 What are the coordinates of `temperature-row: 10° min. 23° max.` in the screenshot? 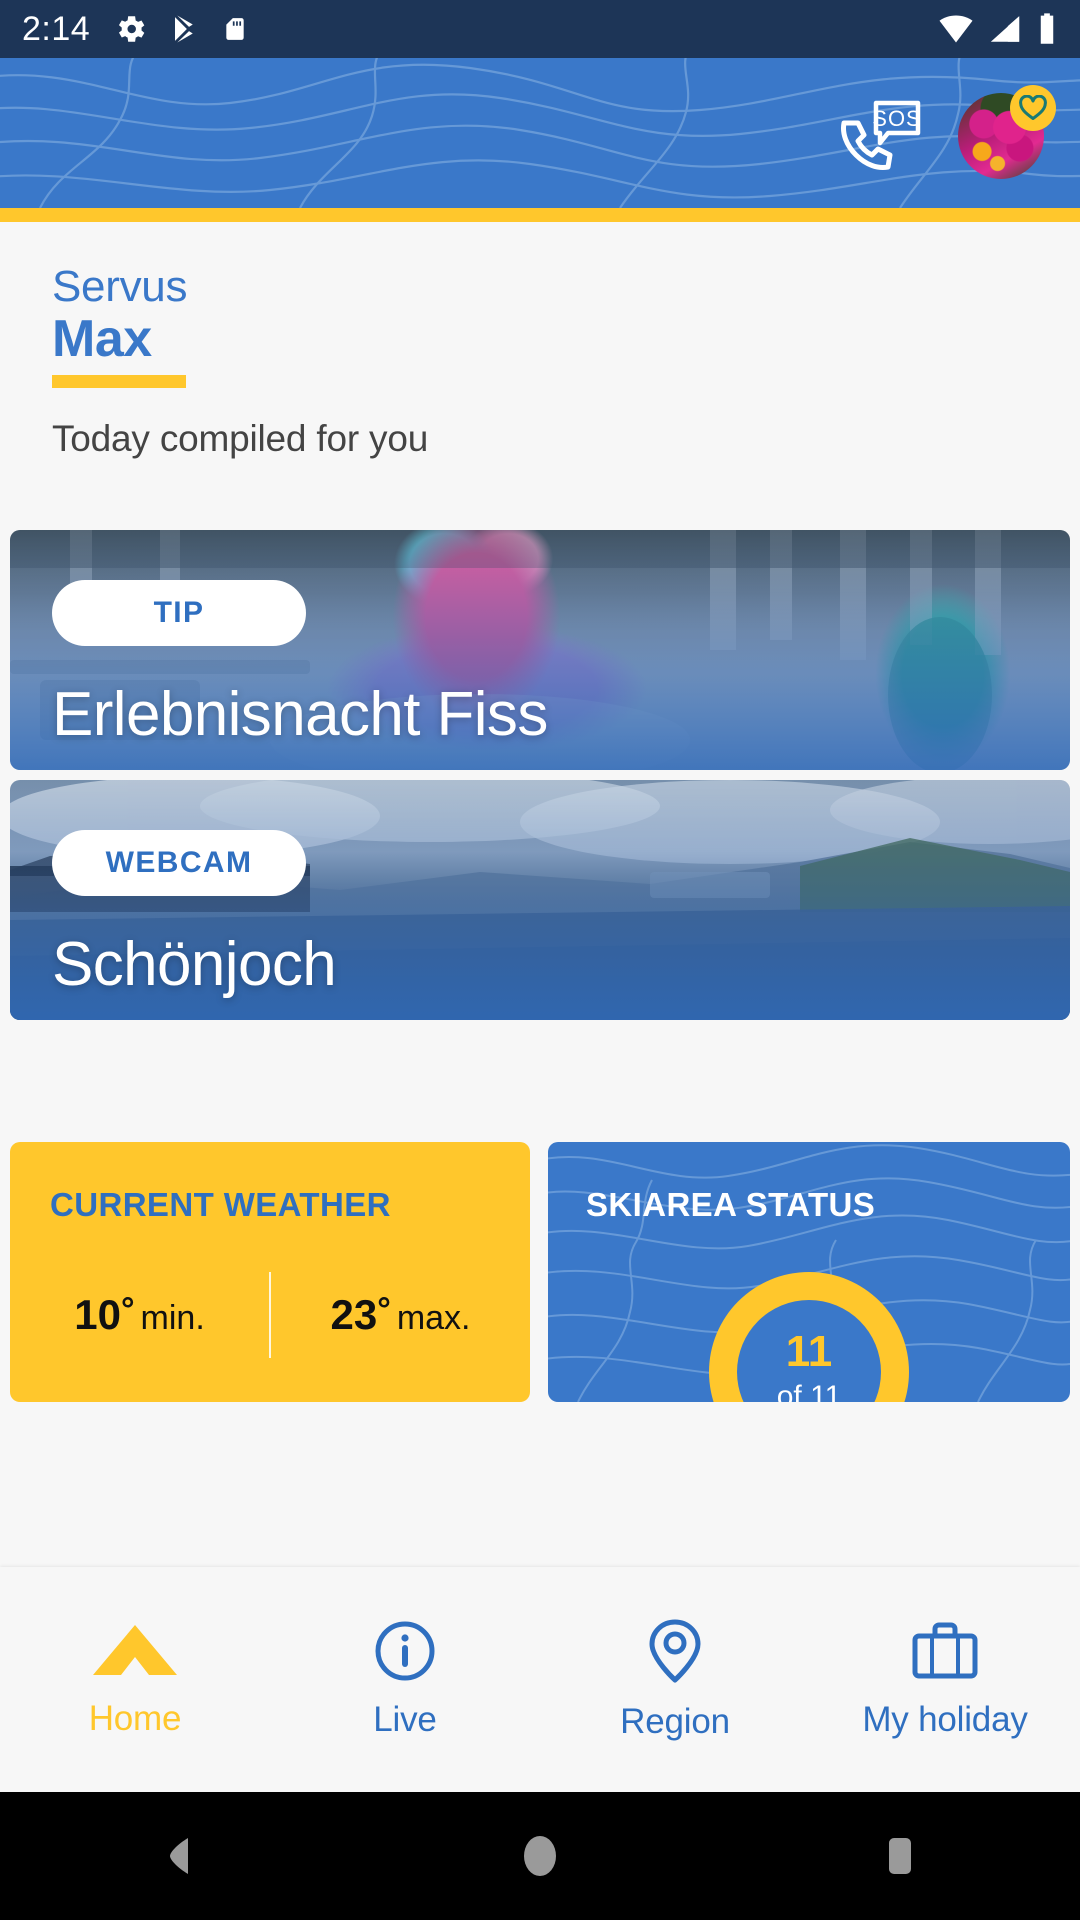 It's located at (270, 1315).